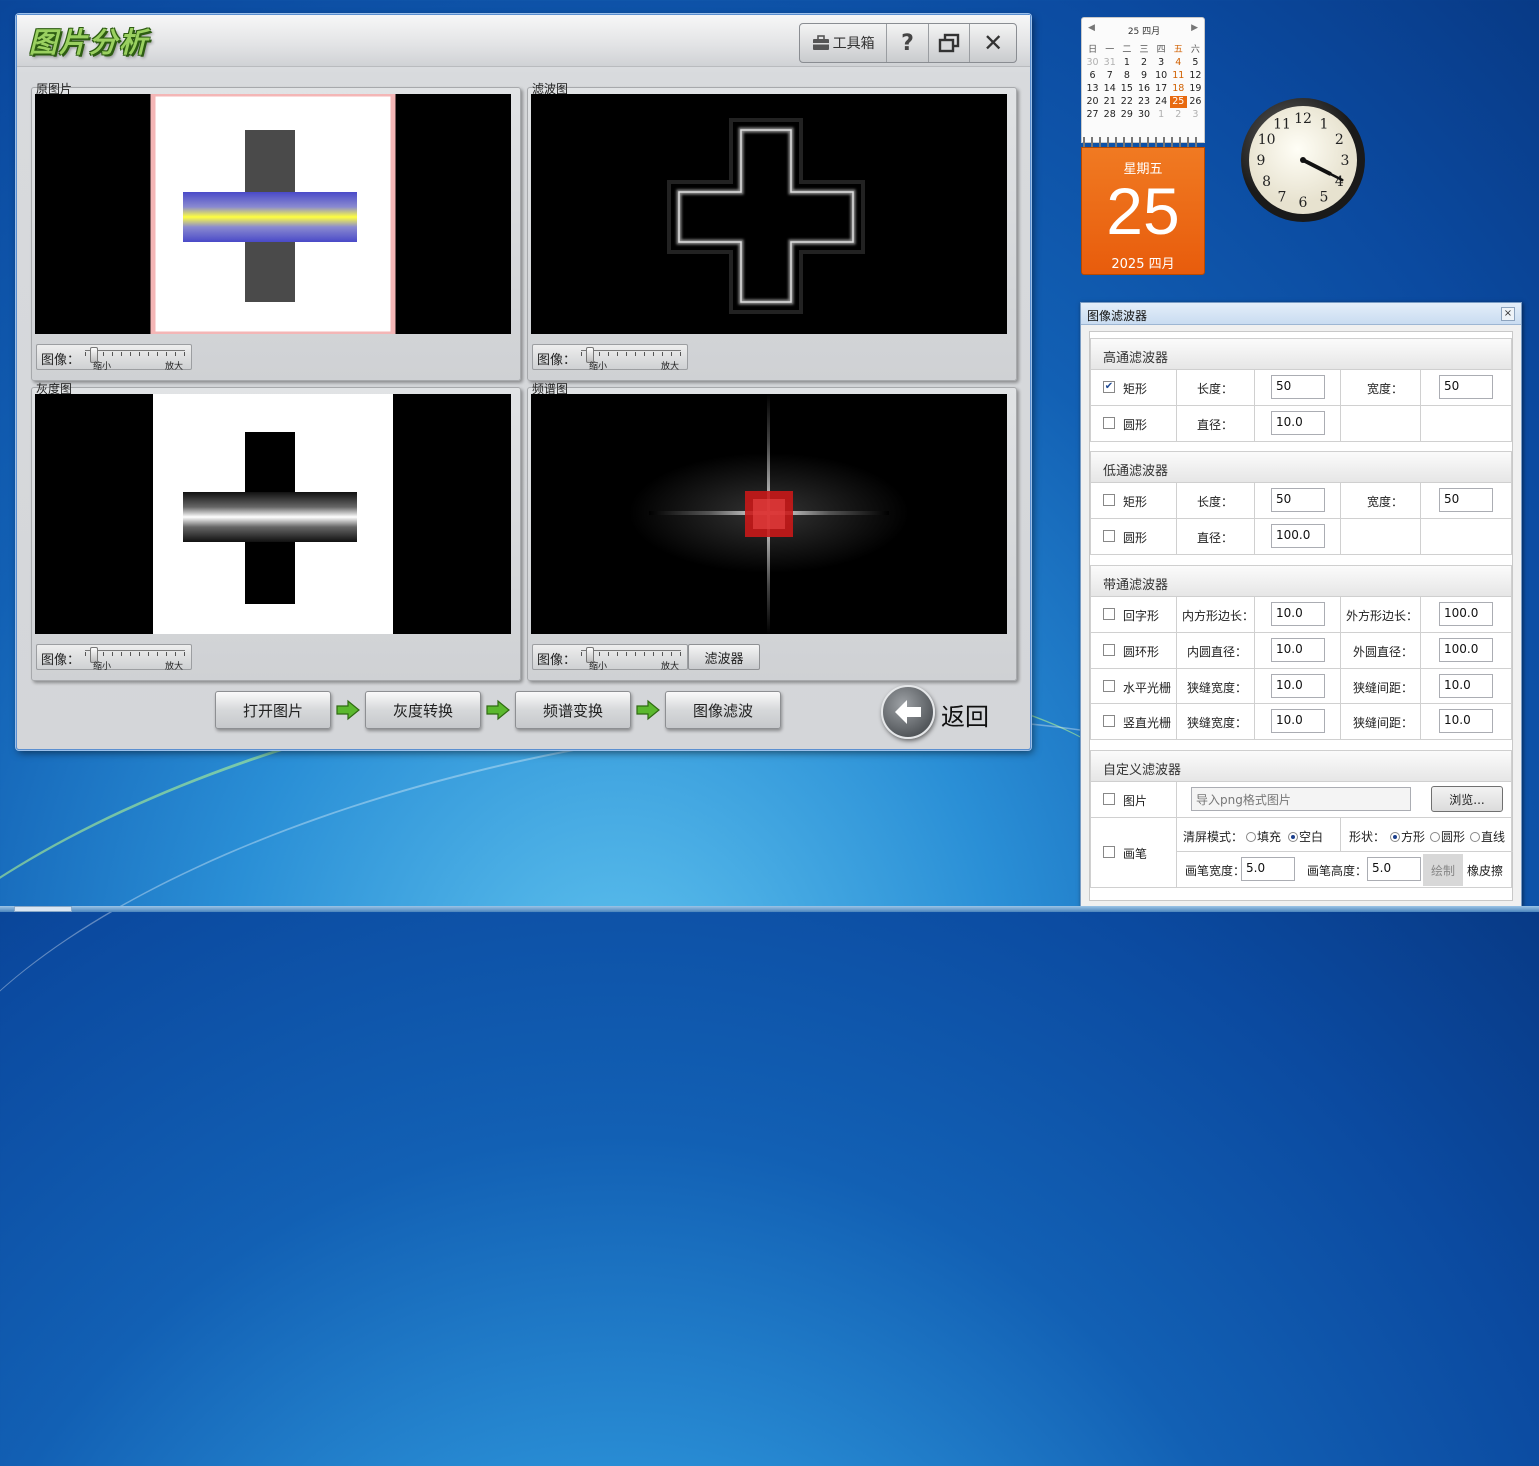  I want to click on spectrum-image-canvas, so click(769, 514).